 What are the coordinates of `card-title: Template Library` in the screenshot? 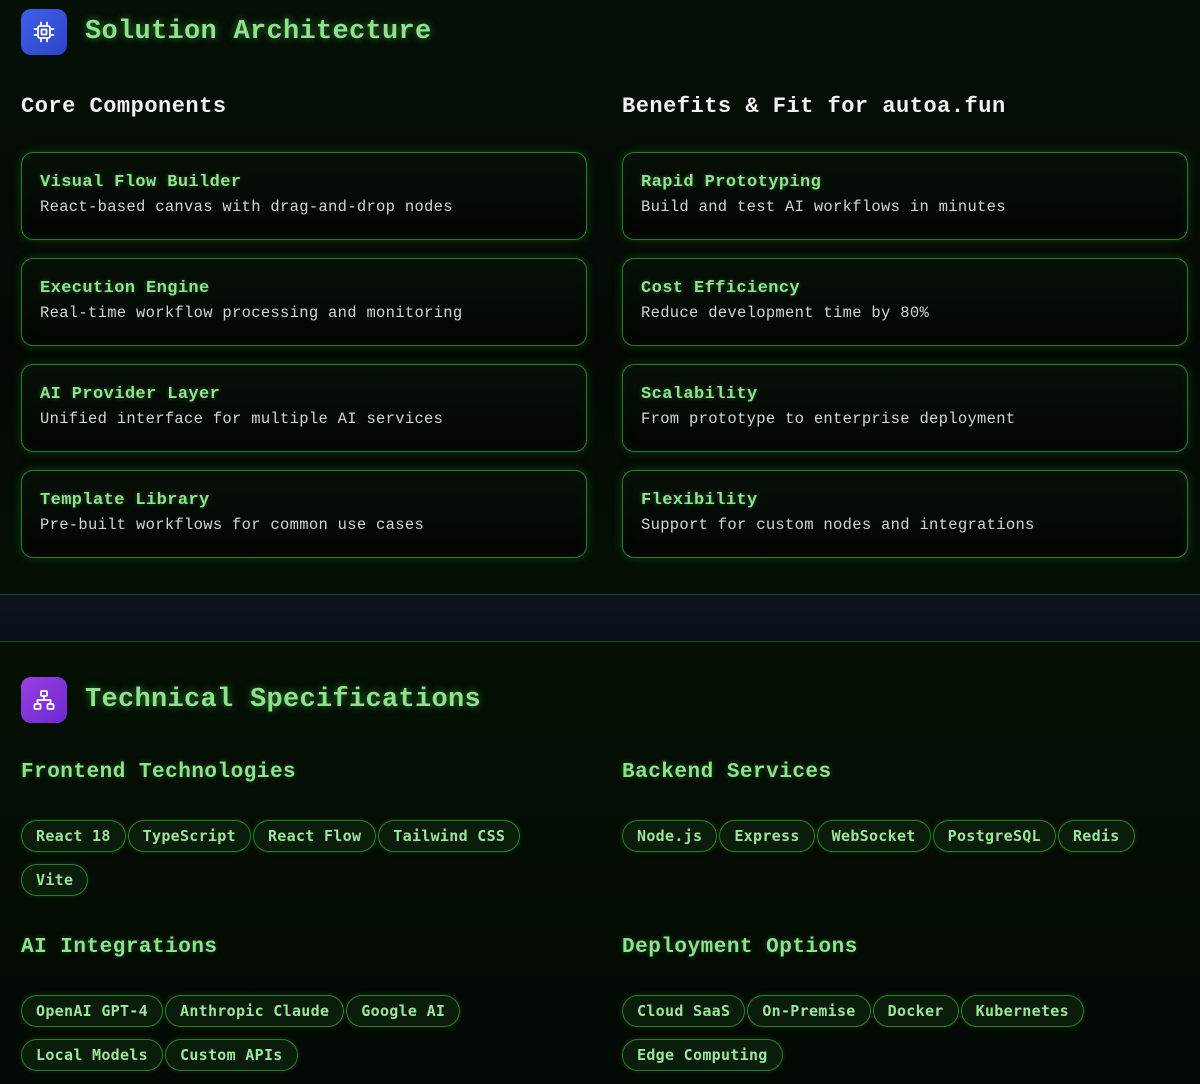 It's located at (125, 500).